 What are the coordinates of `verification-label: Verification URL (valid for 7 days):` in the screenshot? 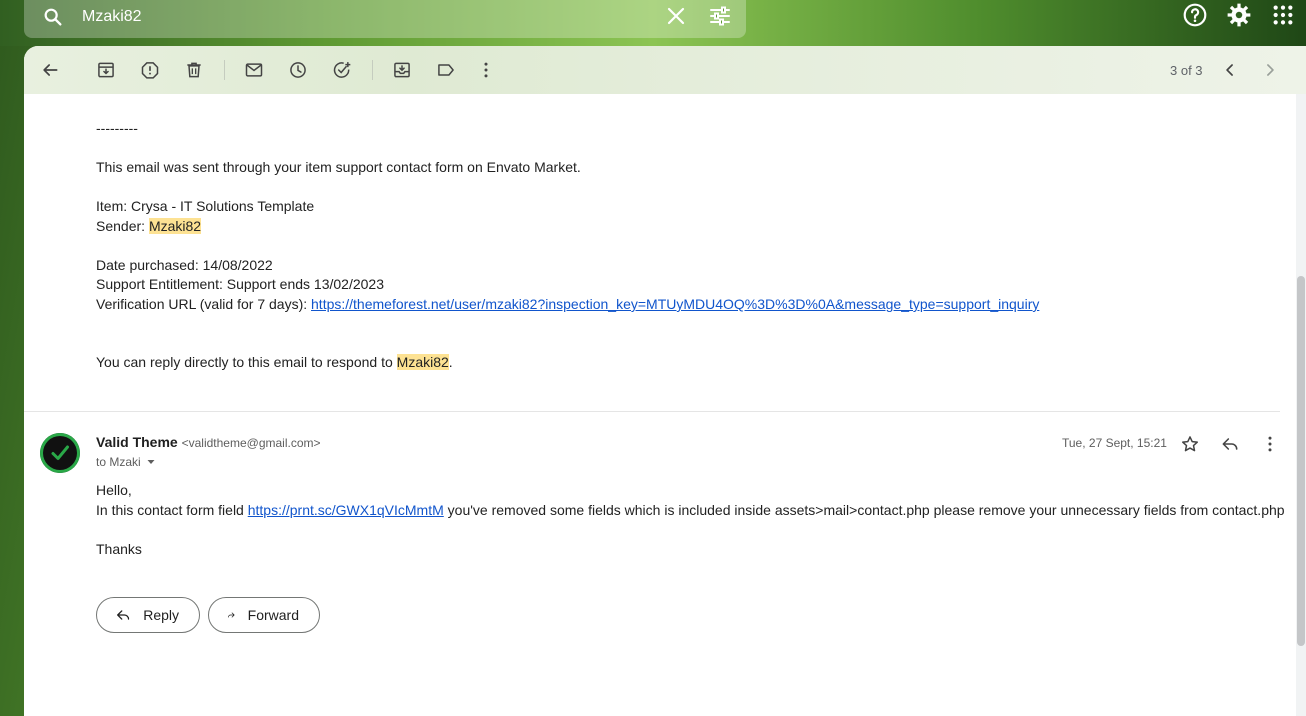 It's located at (204, 304).